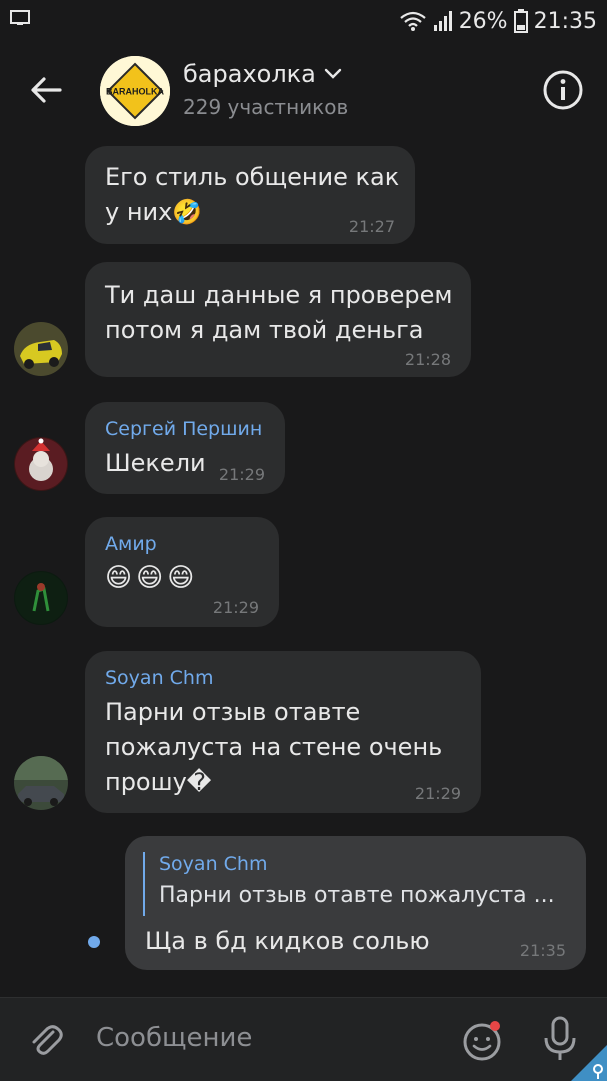 Image resolution: width=607 pixels, height=1081 pixels. Describe the element at coordinates (427, 359) in the screenshot. I see `message-time: 21:28` at that location.